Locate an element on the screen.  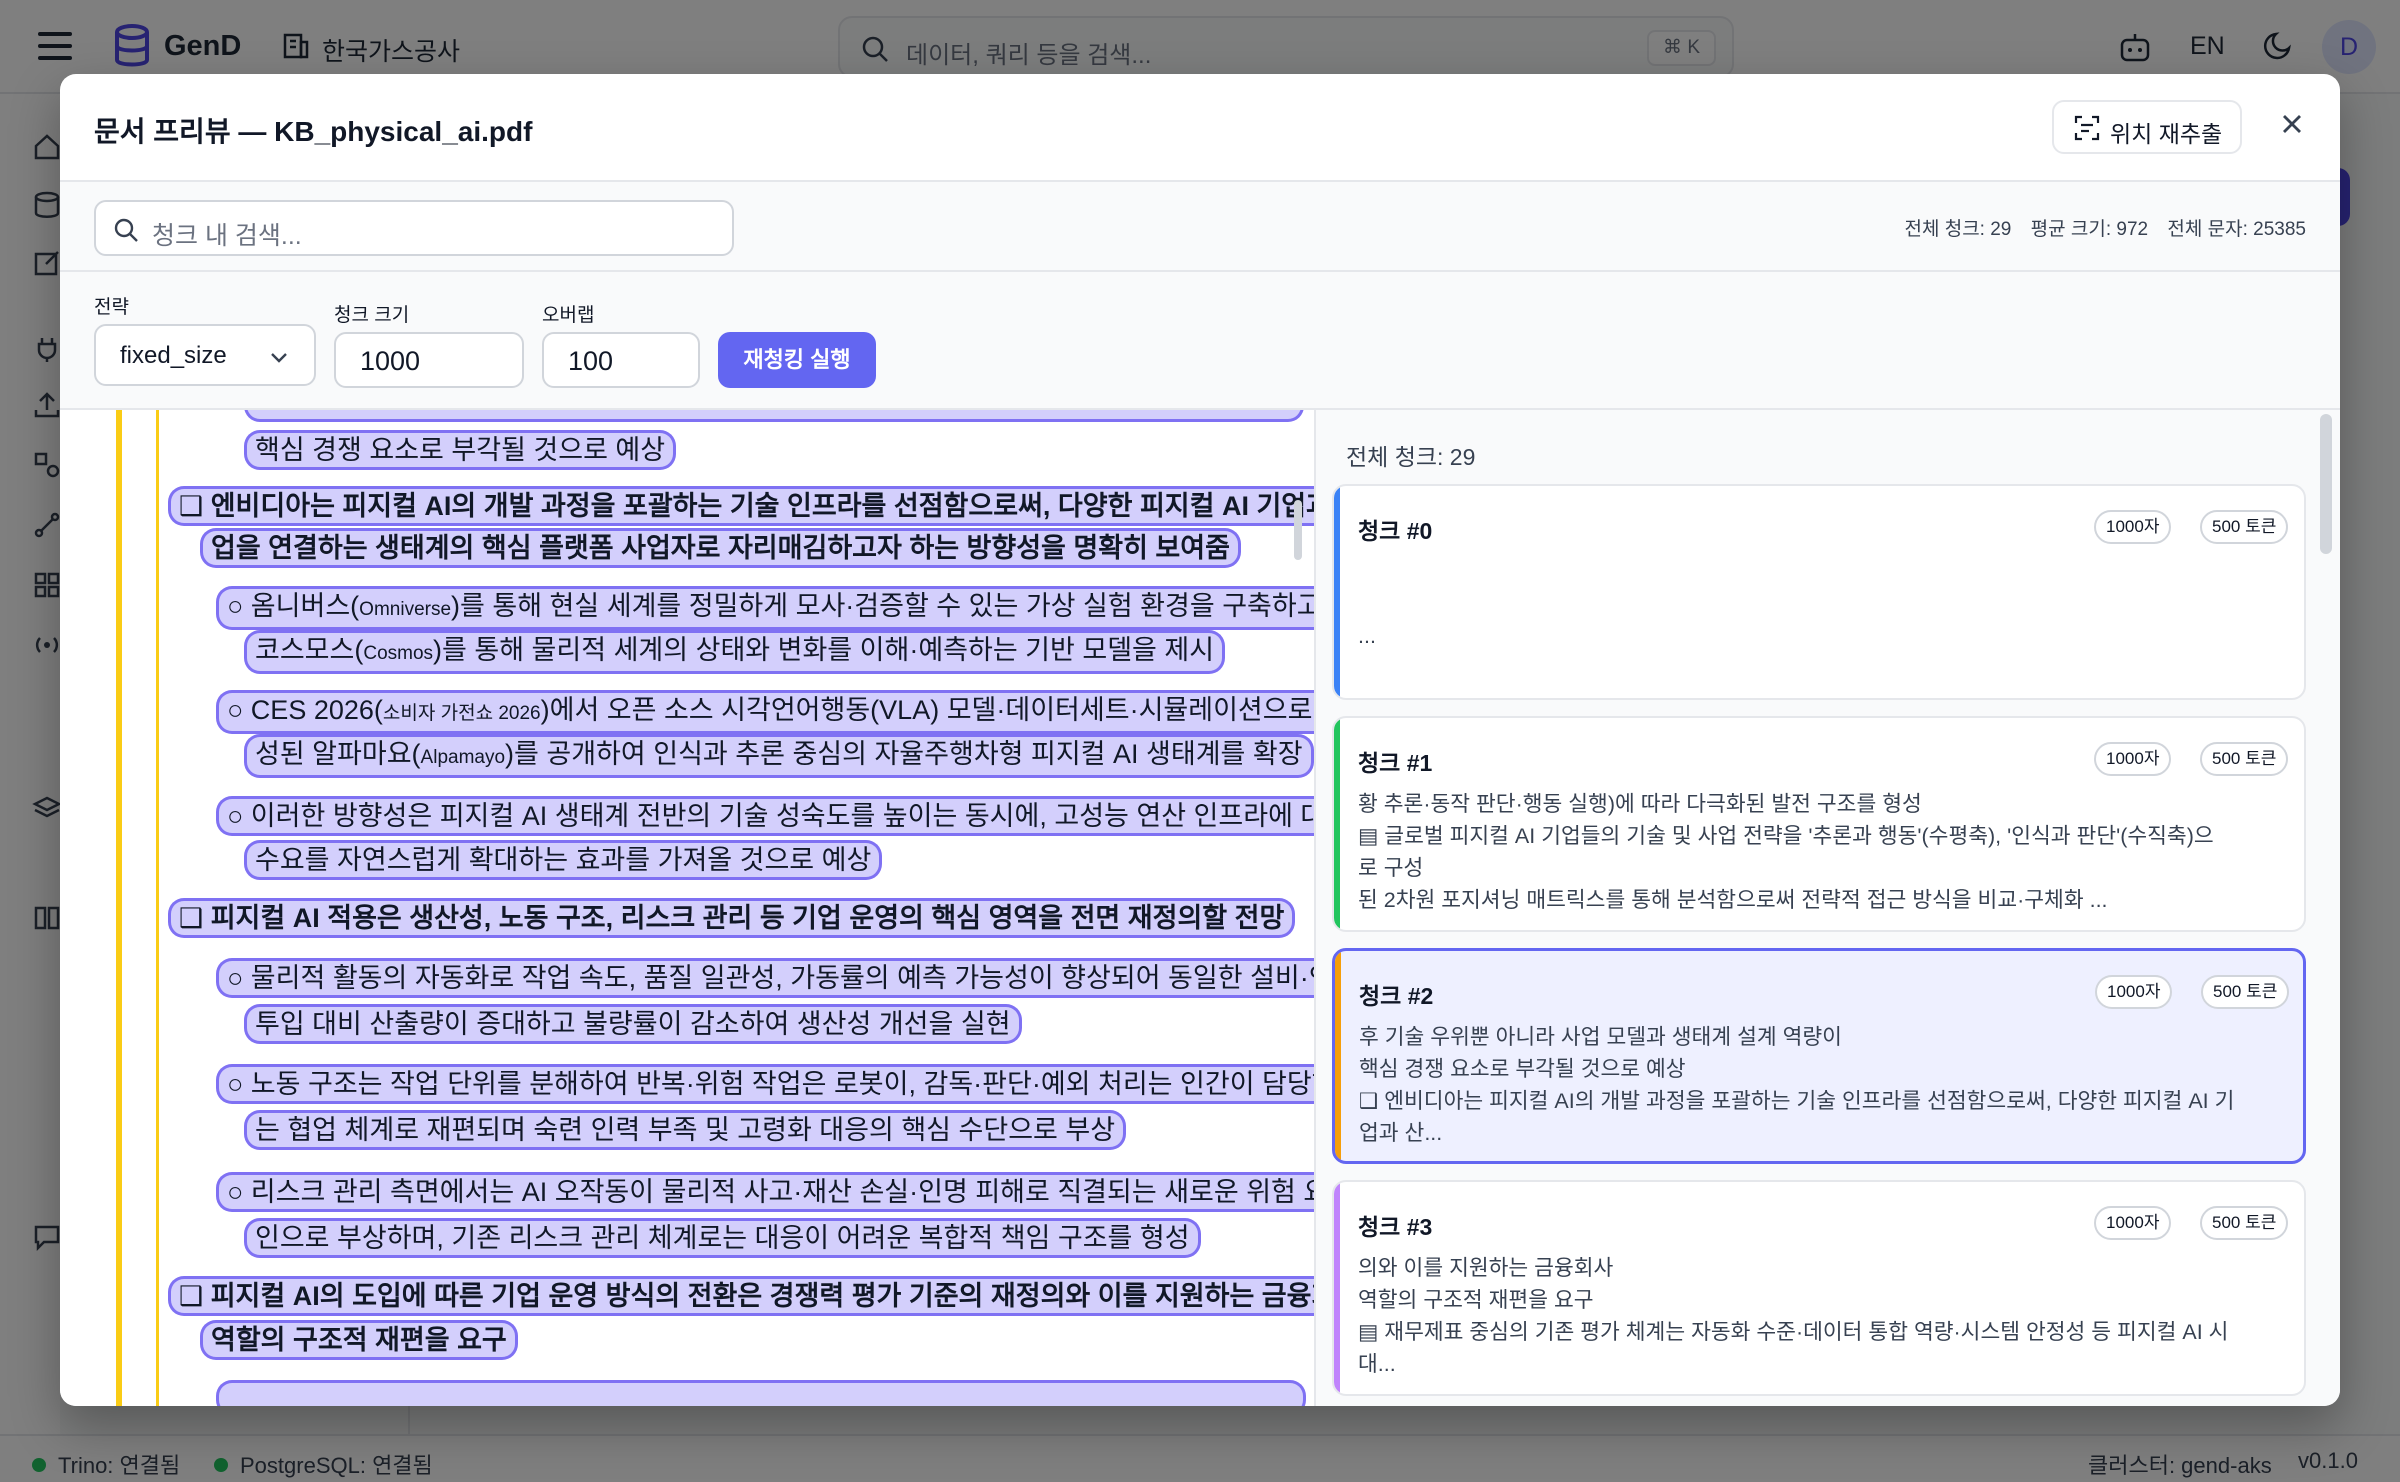
chunk-total-label: 전체 청크: 29 is located at coordinates (1411, 457).